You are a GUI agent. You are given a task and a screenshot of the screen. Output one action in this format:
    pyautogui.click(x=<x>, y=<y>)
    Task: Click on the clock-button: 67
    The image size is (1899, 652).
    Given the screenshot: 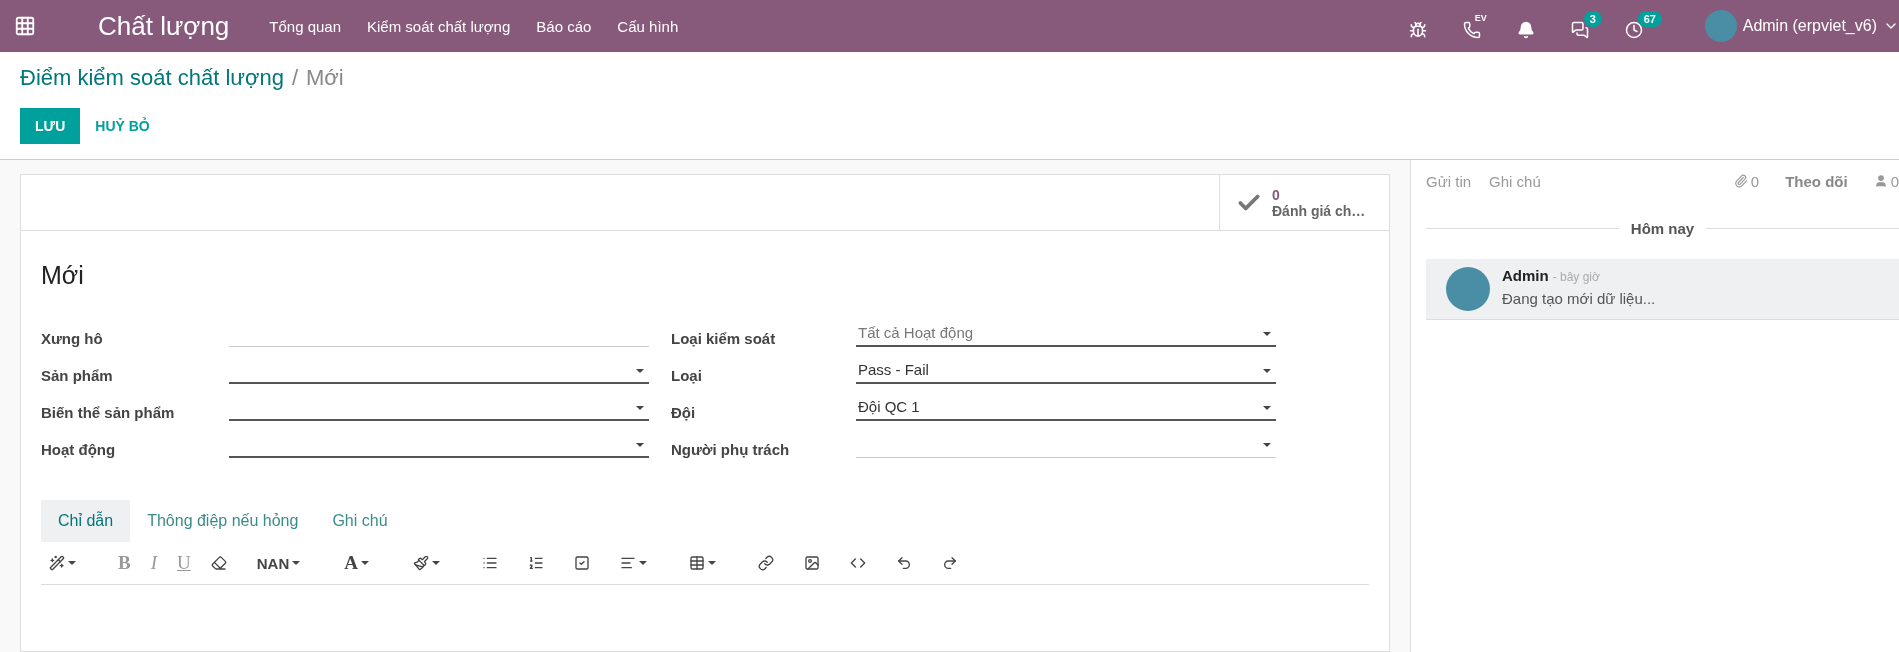 What is the action you would take?
    pyautogui.click(x=1643, y=26)
    